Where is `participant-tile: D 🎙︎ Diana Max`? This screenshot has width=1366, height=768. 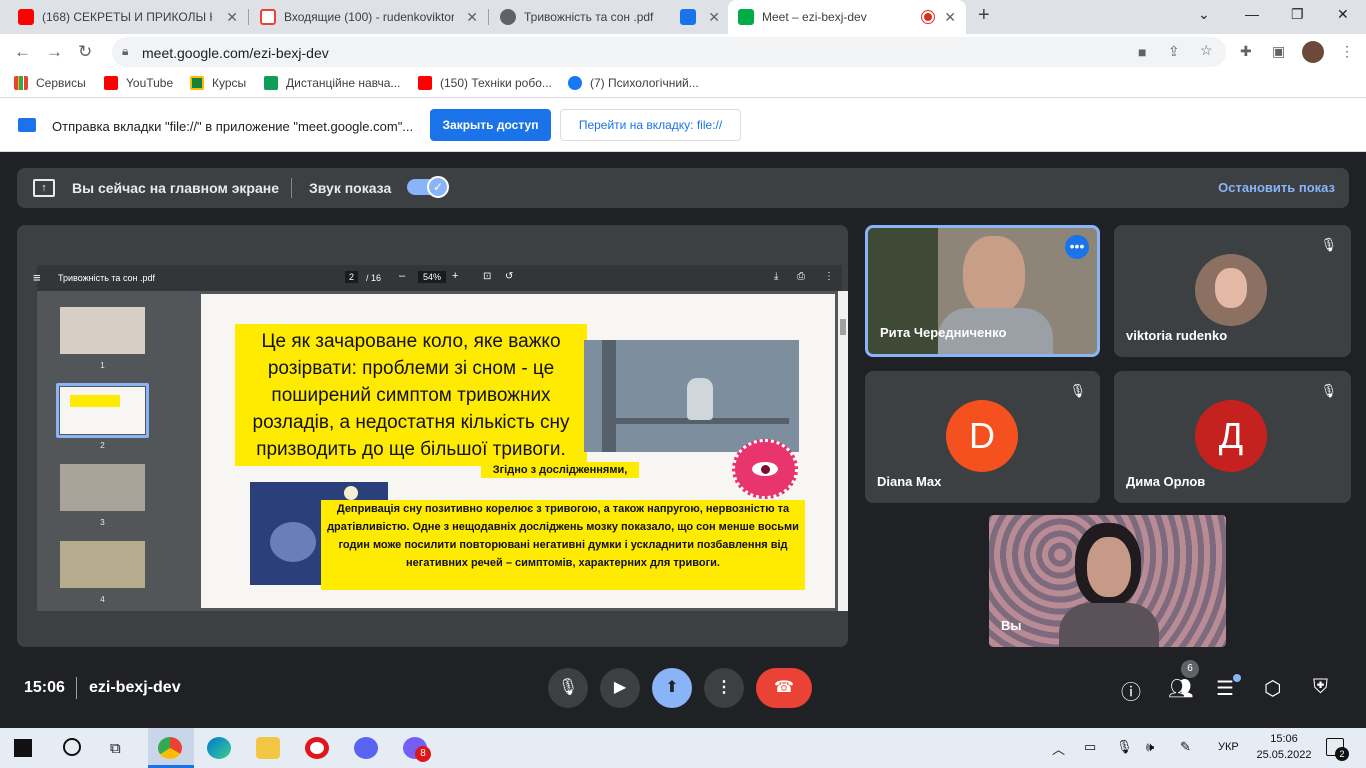
participant-tile: D 🎙︎ Diana Max is located at coordinates (982, 437).